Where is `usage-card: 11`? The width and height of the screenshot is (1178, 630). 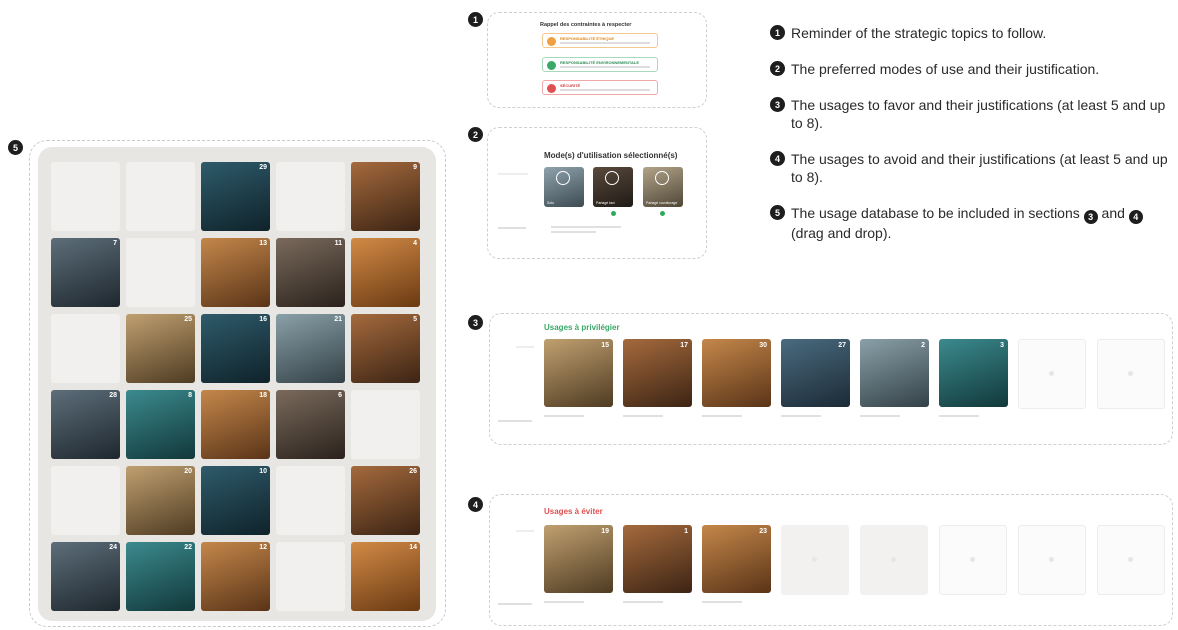
usage-card: 11 is located at coordinates (310, 272).